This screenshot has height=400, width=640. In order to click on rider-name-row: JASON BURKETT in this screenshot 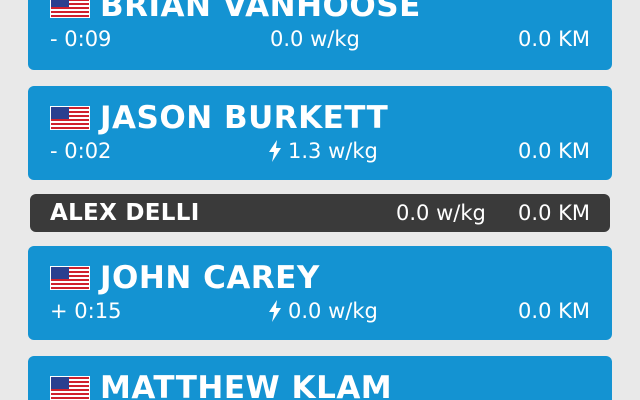, I will do `click(219, 118)`.